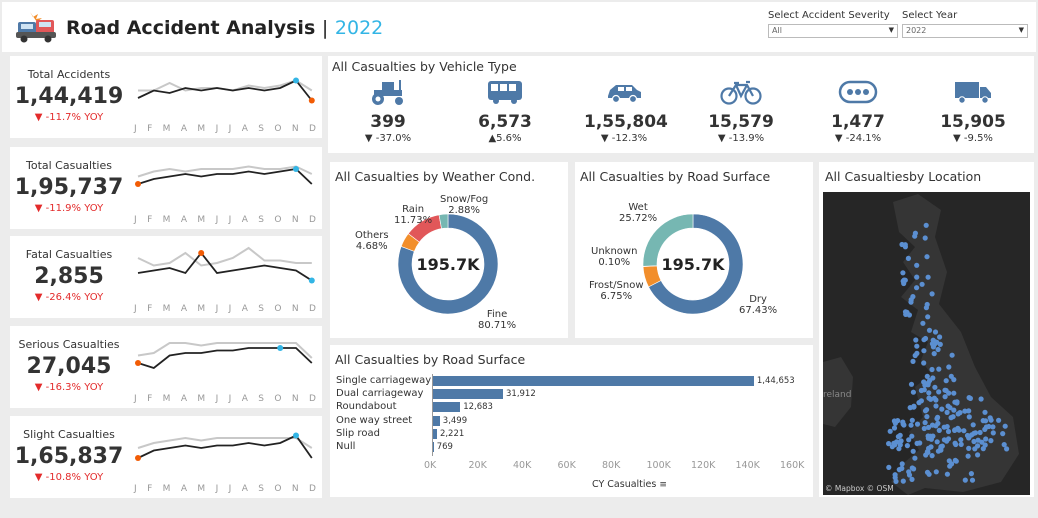  Describe the element at coordinates (69, 456) in the screenshot. I see `kpi-value: 1,65,837` at that location.